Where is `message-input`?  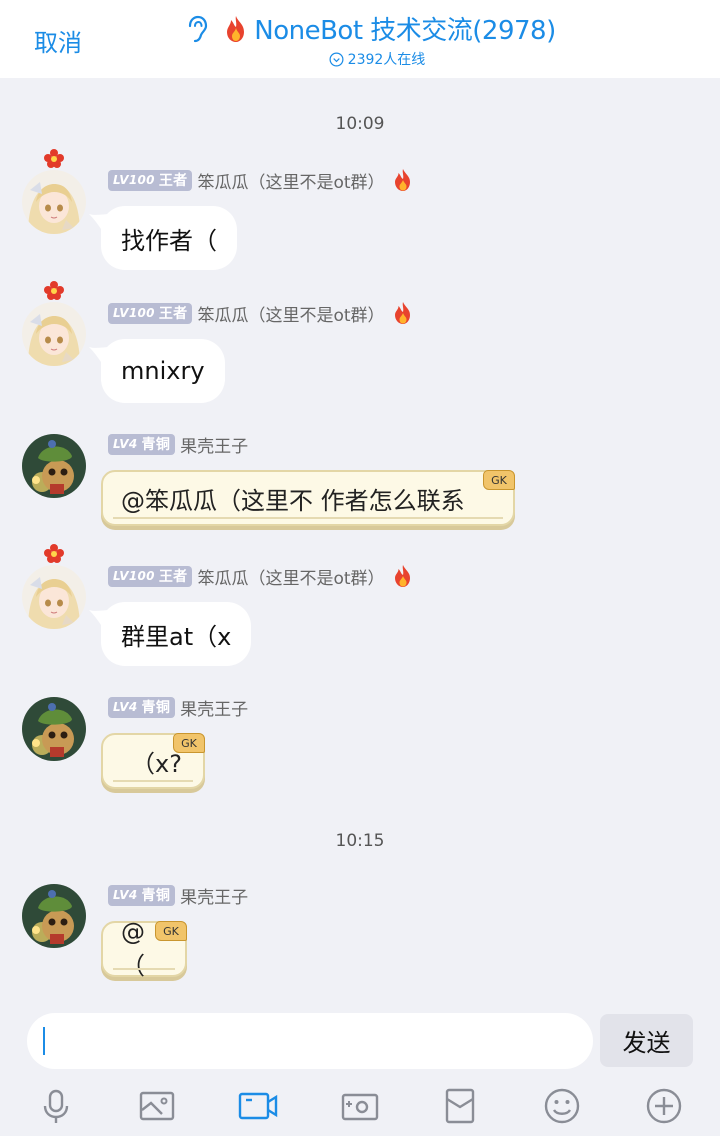 message-input is located at coordinates (310, 1041).